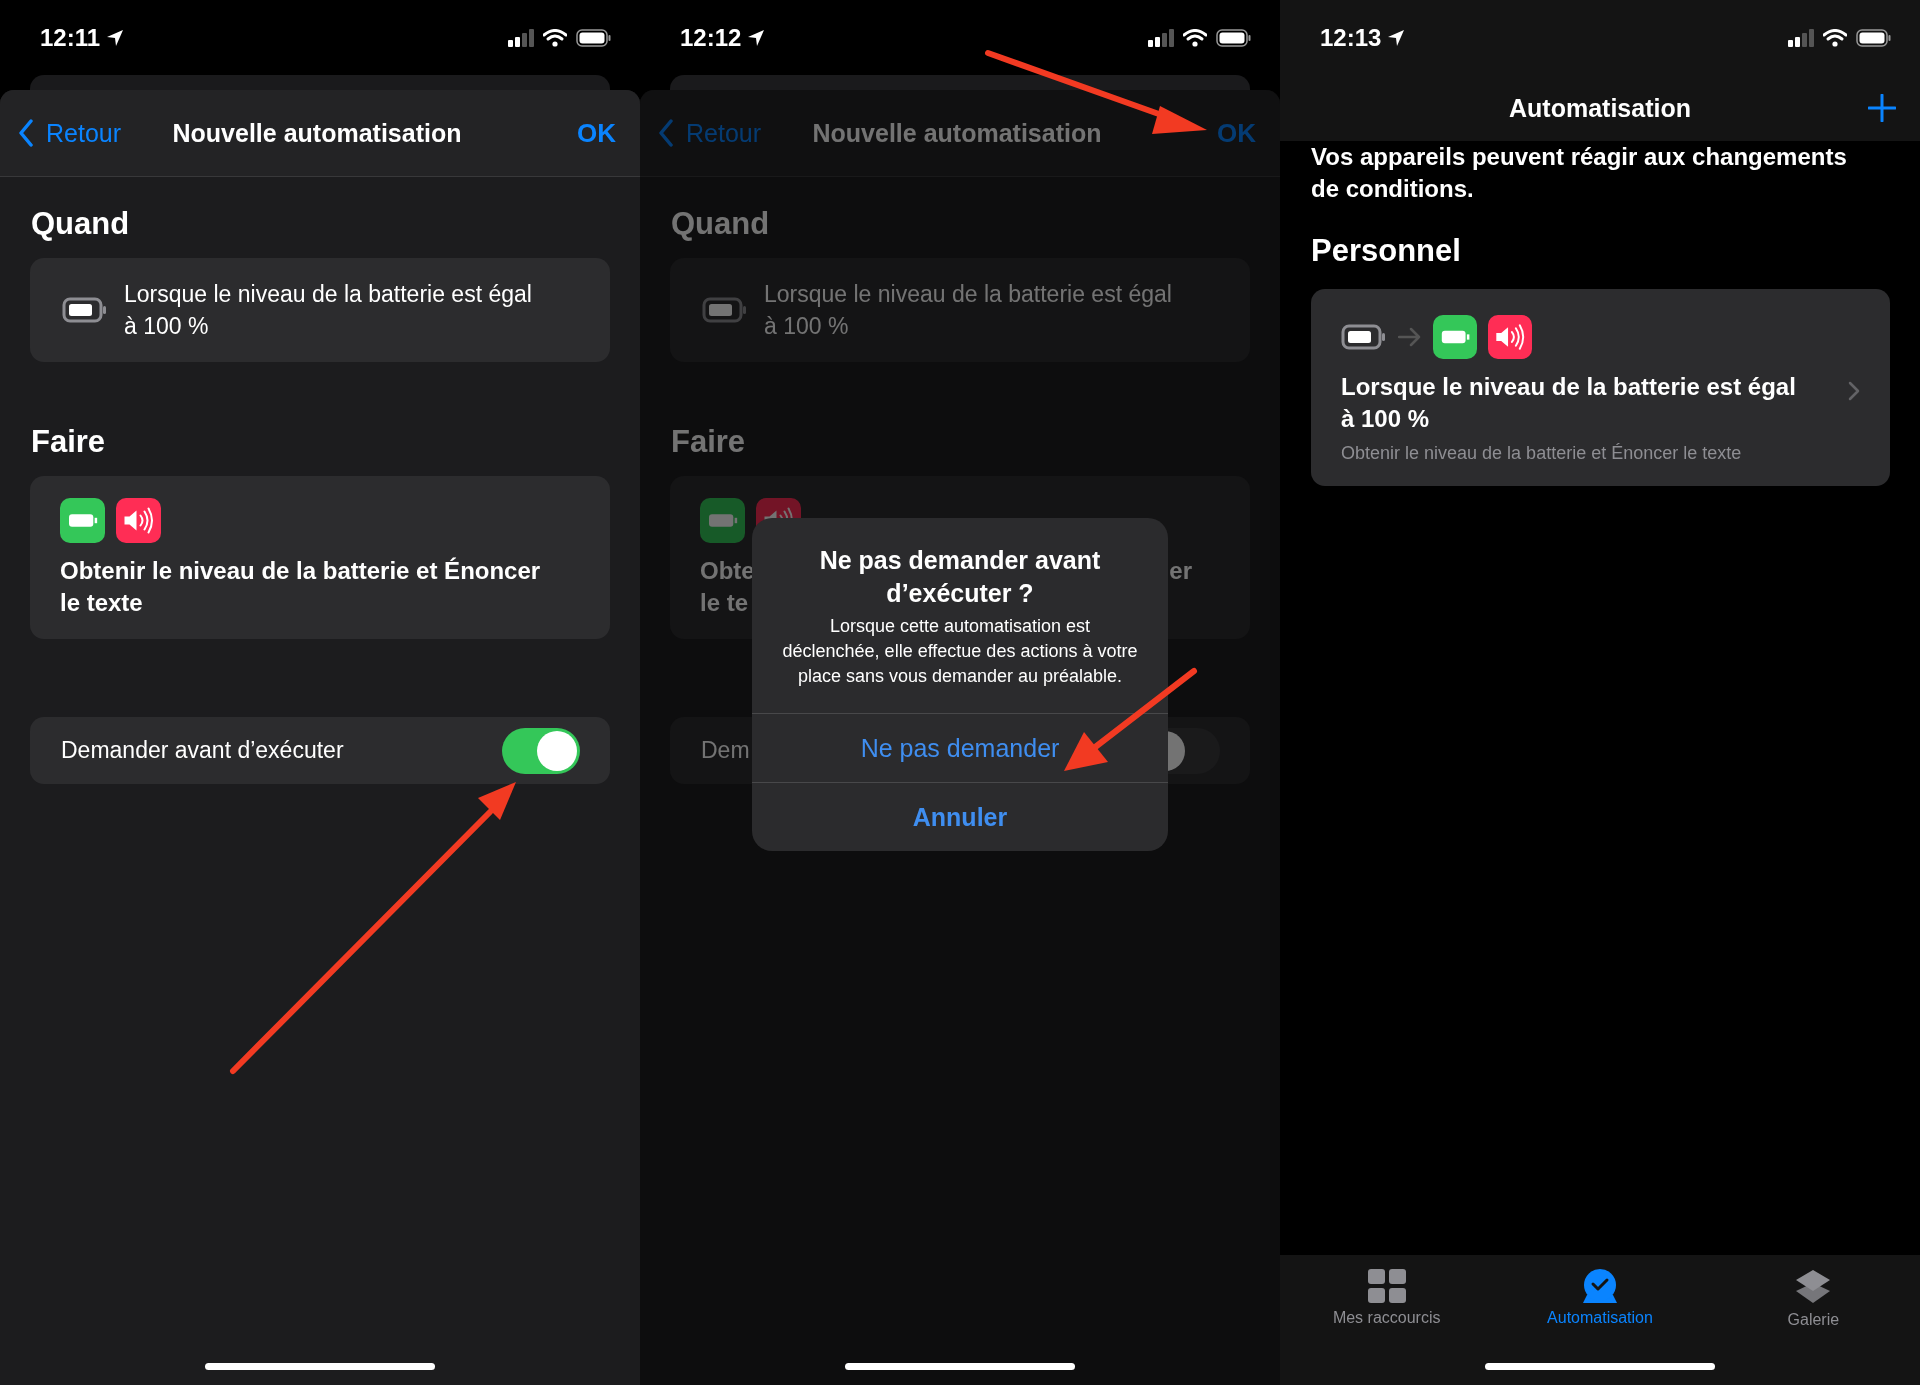 The image size is (1920, 1385). I want to click on automation-title: Lorsque le niveau de la batterie est égal à 100 %, so click(1568, 403).